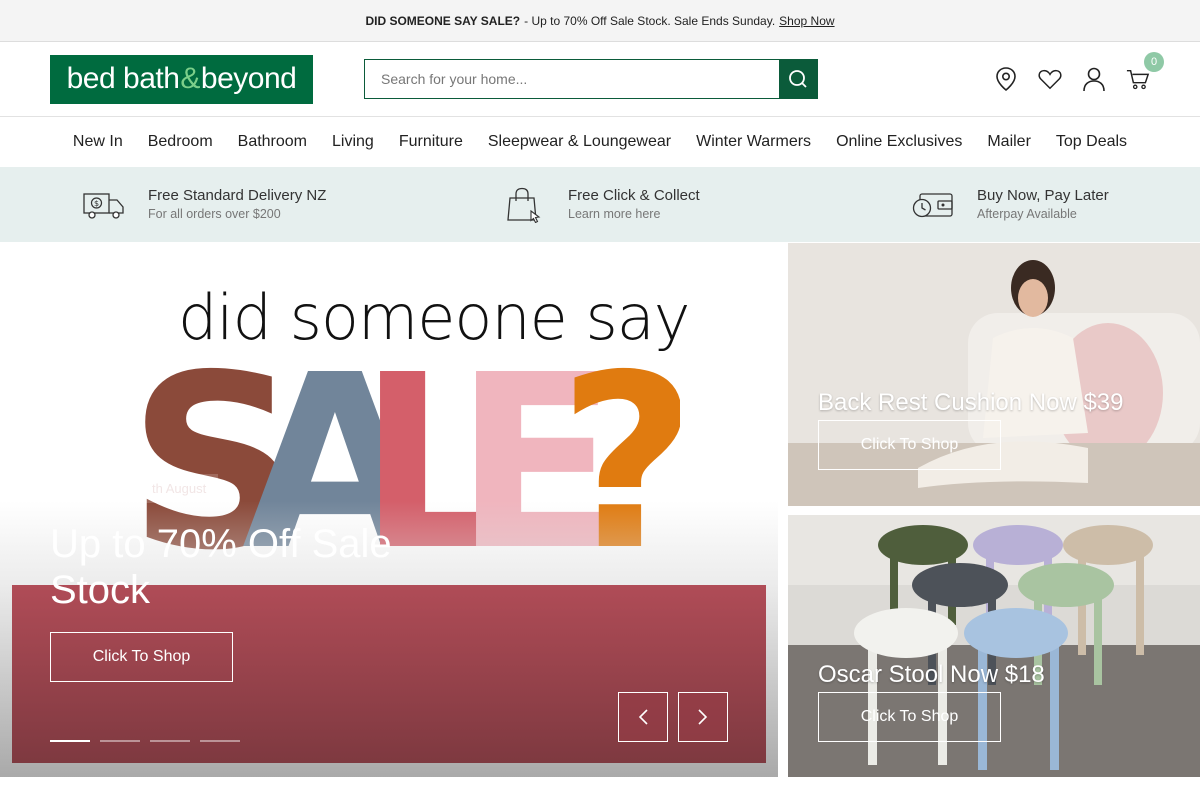  I want to click on nav-item-winter-warmers: Winter Warmers, so click(754, 142).